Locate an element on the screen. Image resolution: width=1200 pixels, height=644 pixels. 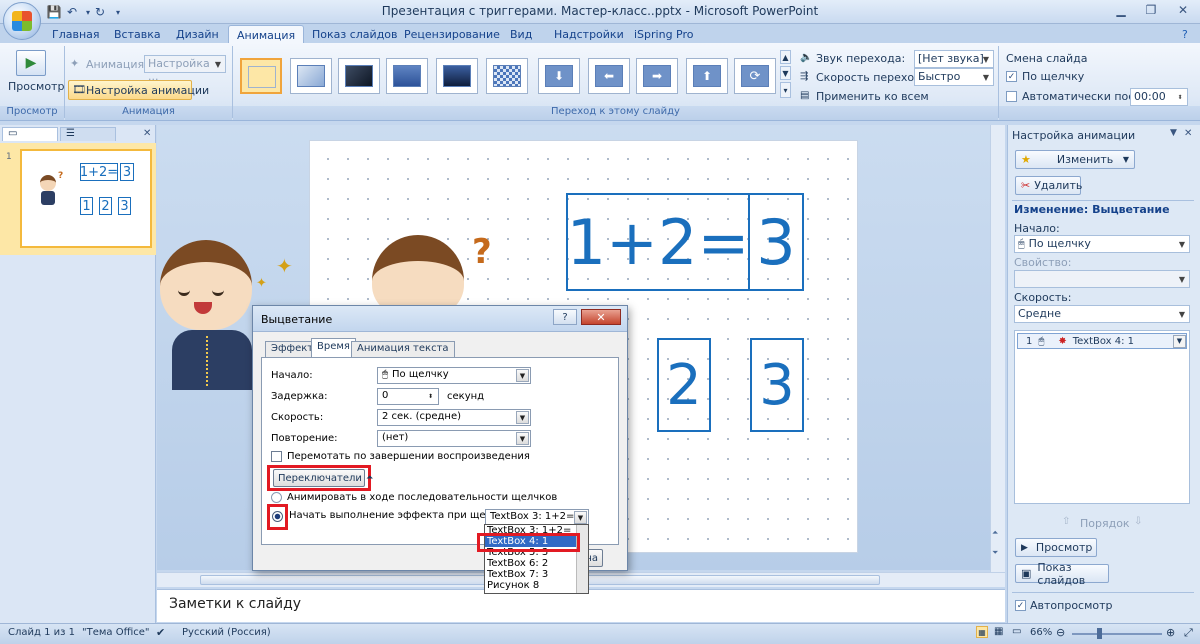
tab-slideshow: Показ слайдов is located at coordinates (355, 34).